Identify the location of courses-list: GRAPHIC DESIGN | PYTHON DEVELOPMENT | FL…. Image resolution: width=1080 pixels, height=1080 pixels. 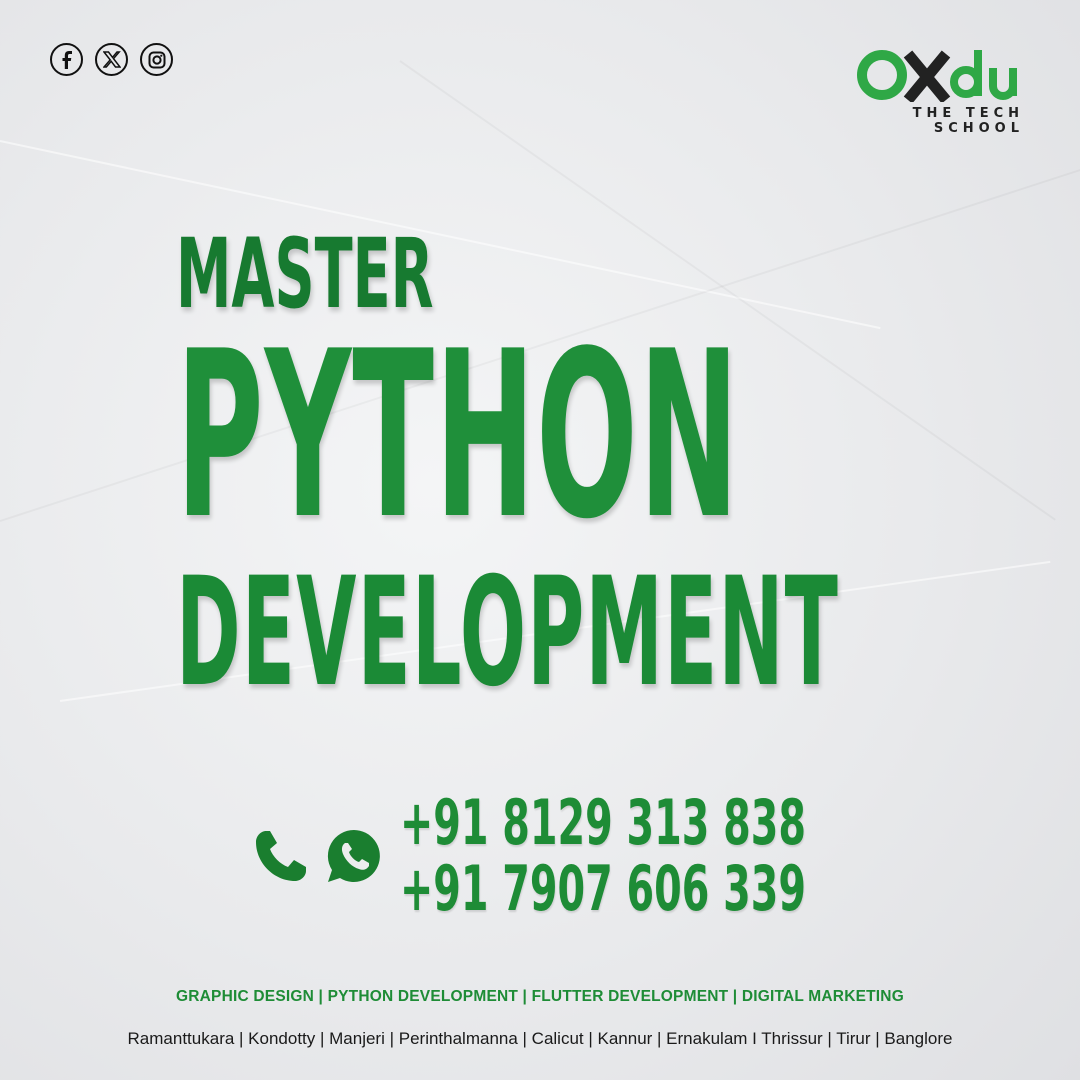
(540, 996).